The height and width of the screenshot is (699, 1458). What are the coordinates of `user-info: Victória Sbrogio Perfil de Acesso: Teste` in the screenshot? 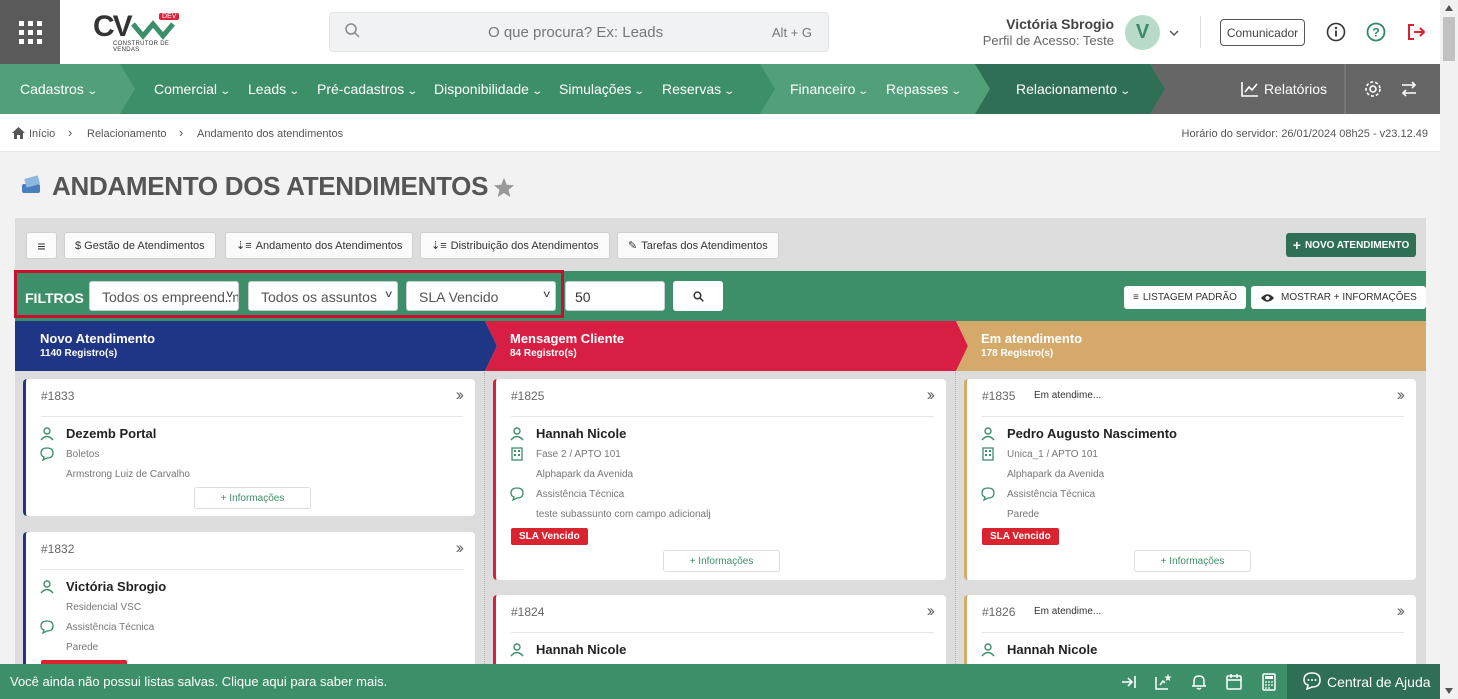 It's located at (1037, 32).